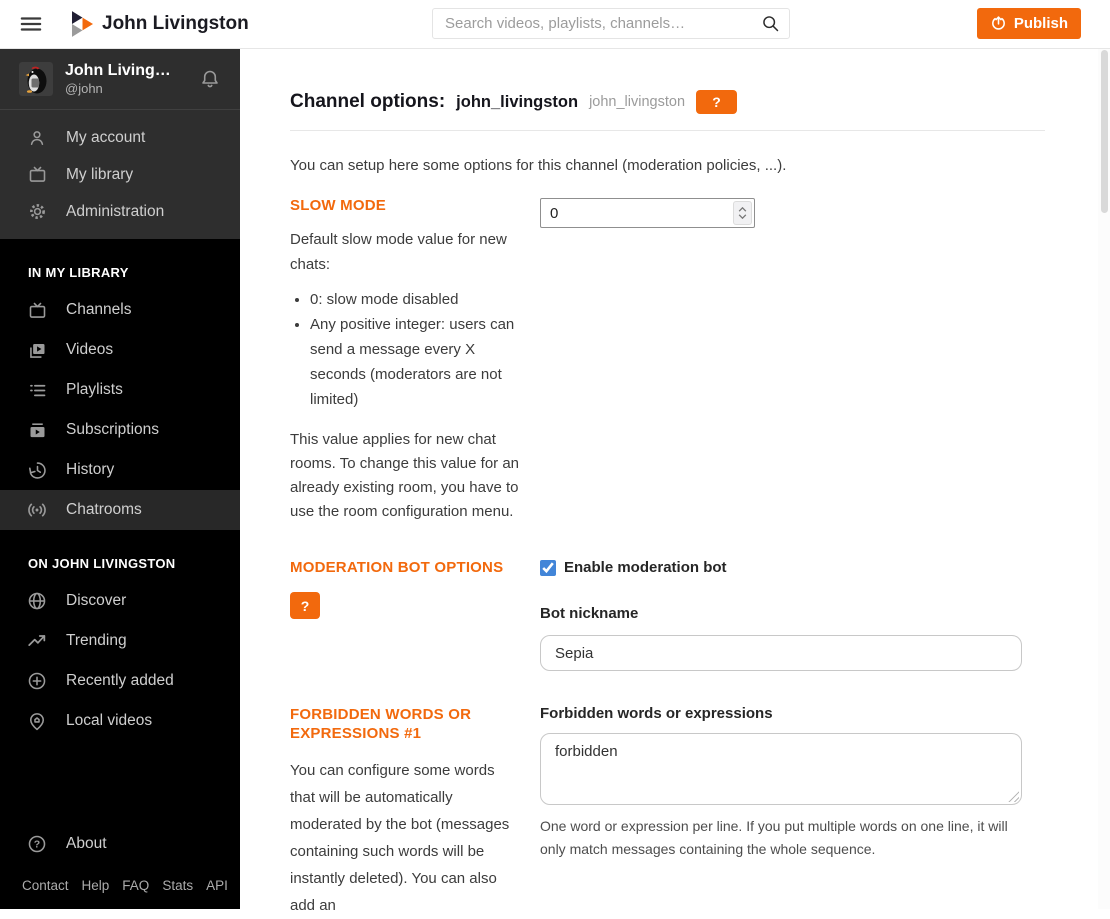 This screenshot has height=919, width=1110. I want to click on sidebar-item-label: Discover, so click(96, 600).